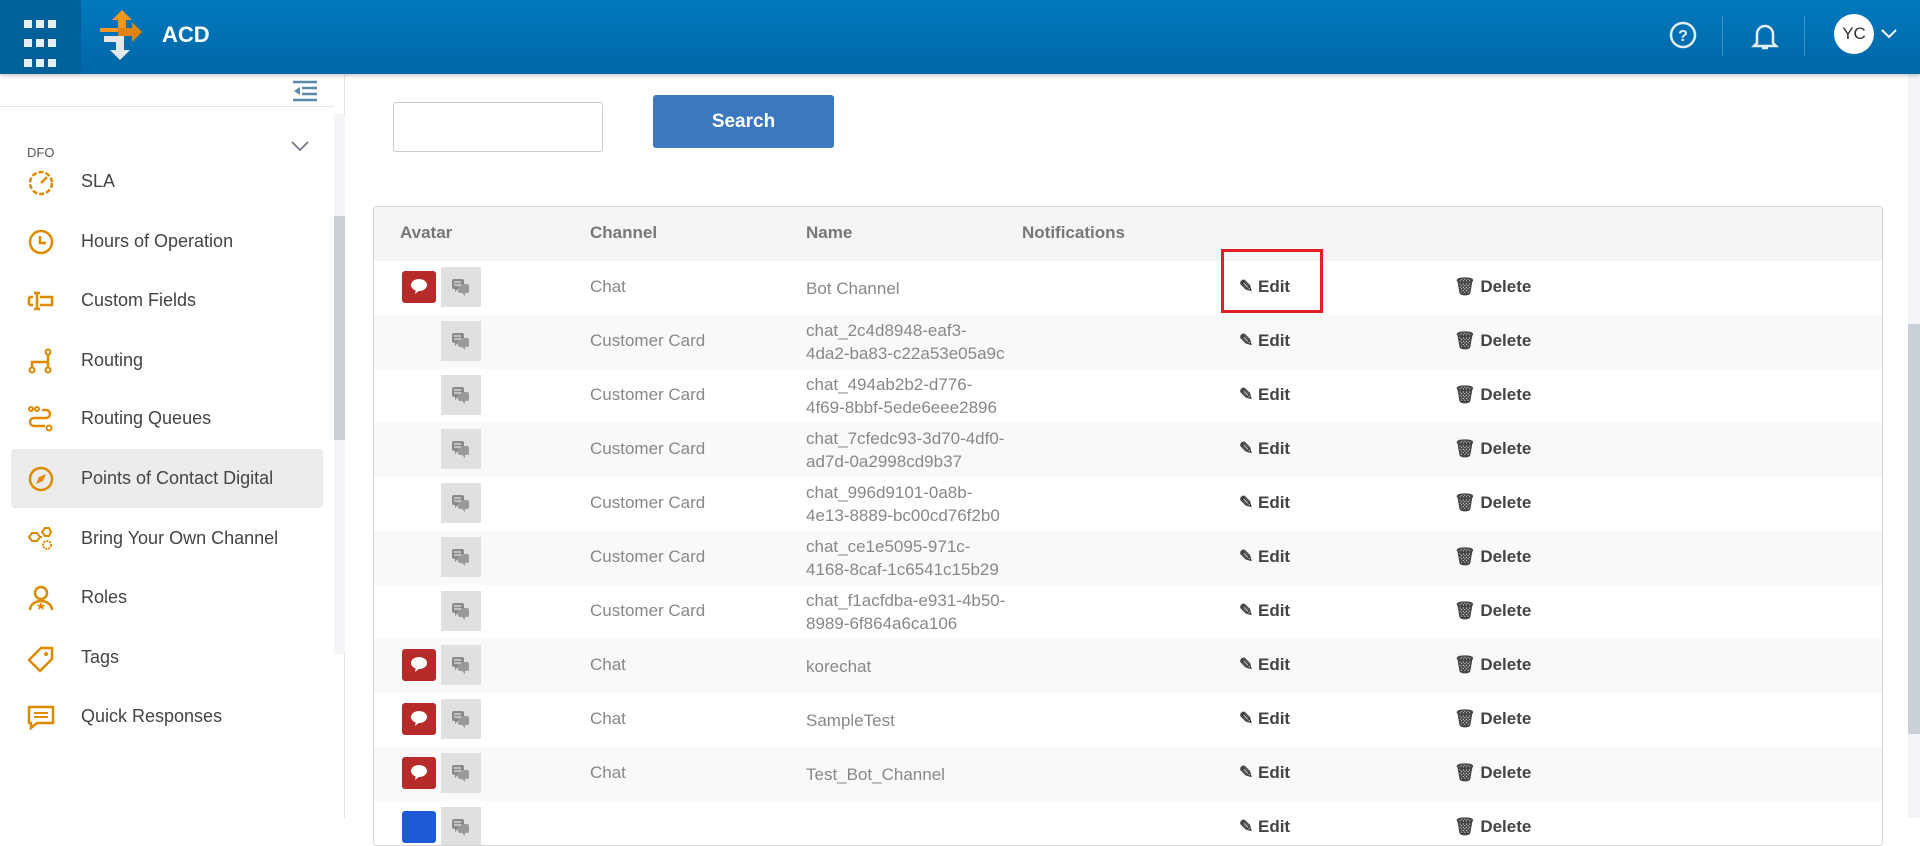 This screenshot has width=1920, height=846. I want to click on sidebar-scrollbar, so click(339, 384).